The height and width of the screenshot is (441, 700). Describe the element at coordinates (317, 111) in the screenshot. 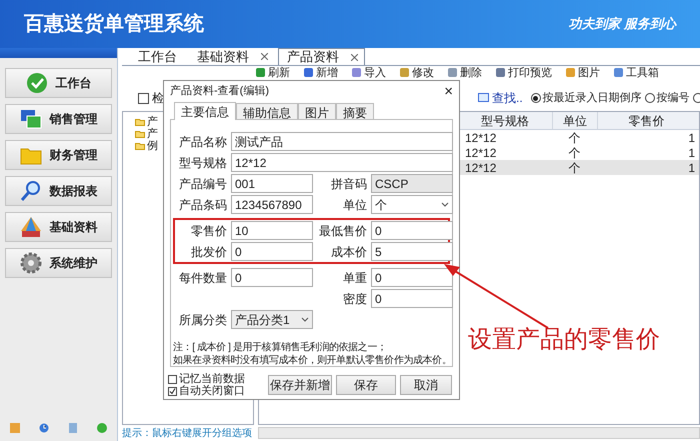

I see `tab: 图片` at that location.